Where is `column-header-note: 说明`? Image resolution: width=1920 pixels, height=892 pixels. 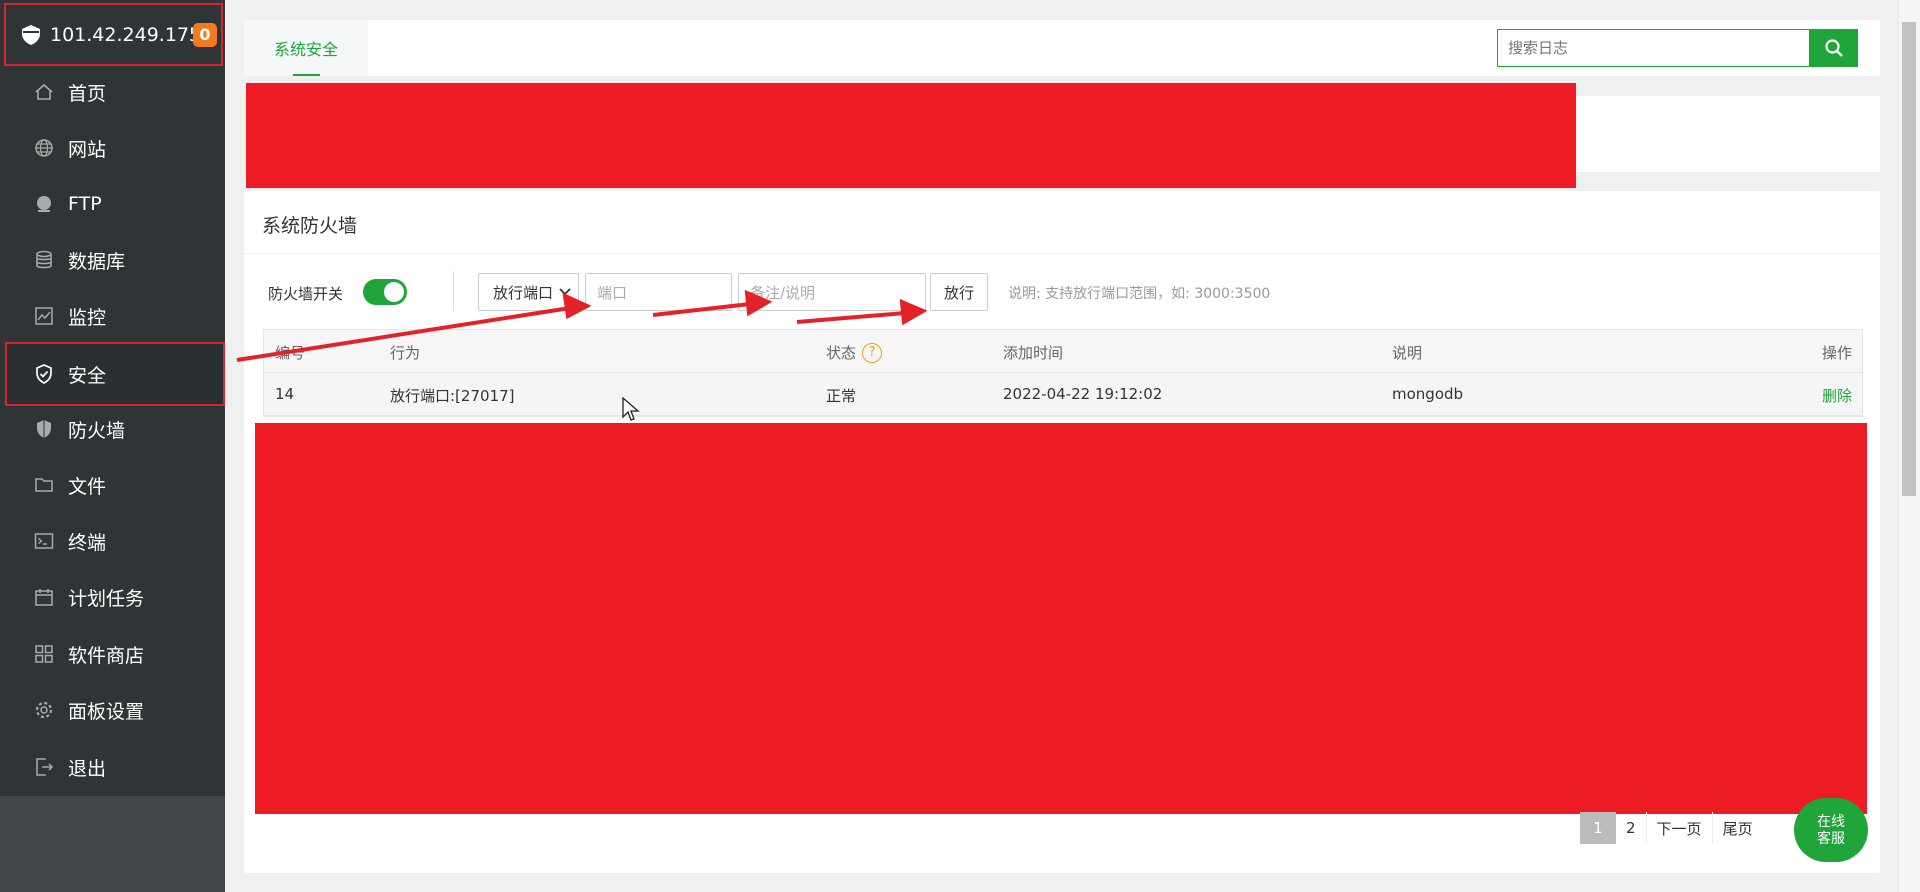
column-header-note: 说明 is located at coordinates (1407, 353).